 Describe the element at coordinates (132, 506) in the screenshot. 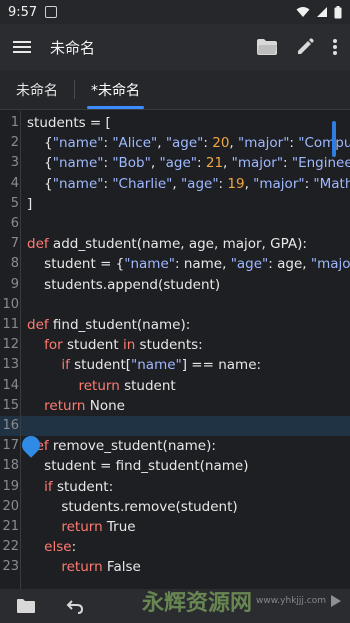

I see `code-text: students.remove(student)` at that location.